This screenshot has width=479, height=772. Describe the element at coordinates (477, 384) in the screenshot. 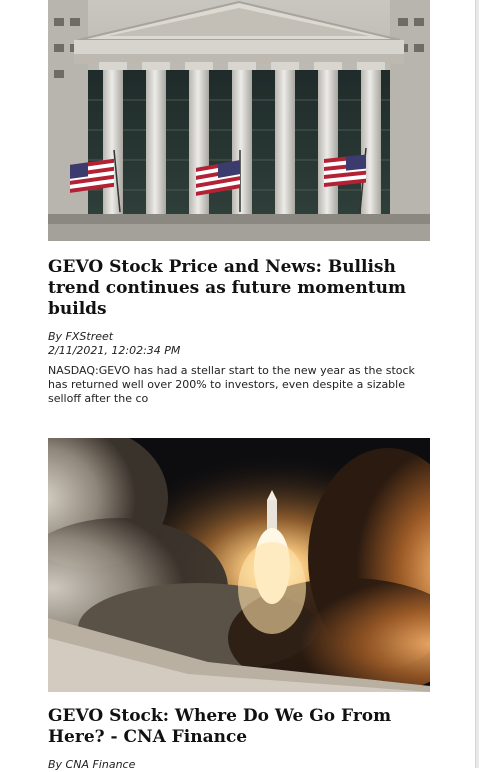

I see `page-scrollbar` at that location.